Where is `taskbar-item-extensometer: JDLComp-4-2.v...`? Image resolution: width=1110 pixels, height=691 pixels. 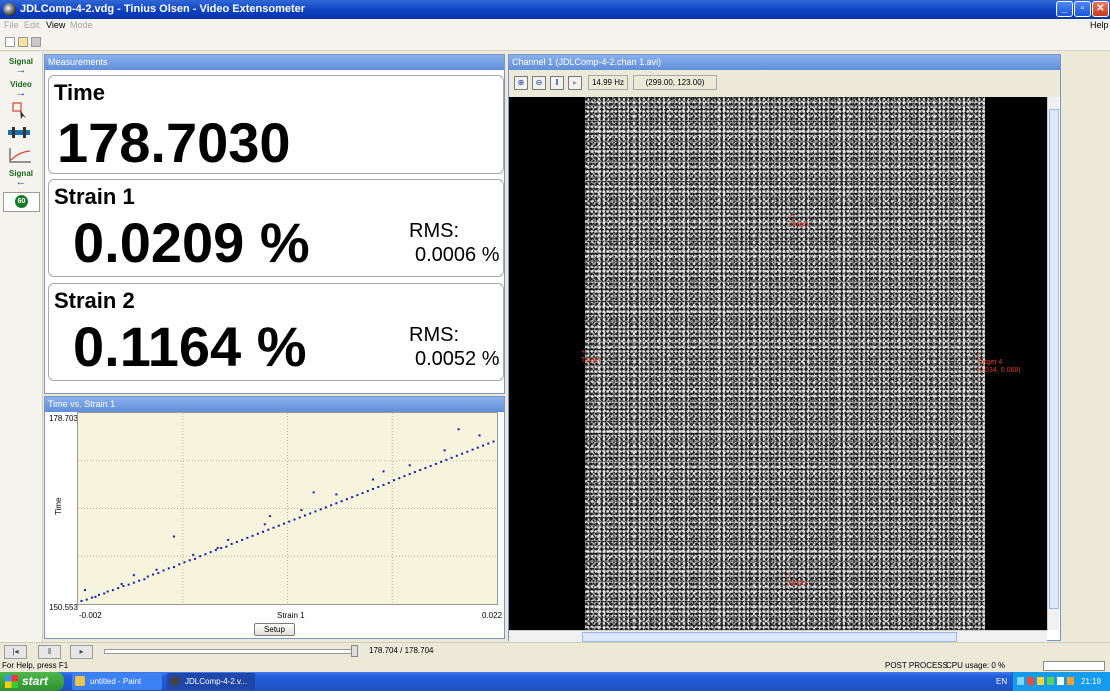 taskbar-item-extensometer: JDLComp-4-2.v... is located at coordinates (211, 681).